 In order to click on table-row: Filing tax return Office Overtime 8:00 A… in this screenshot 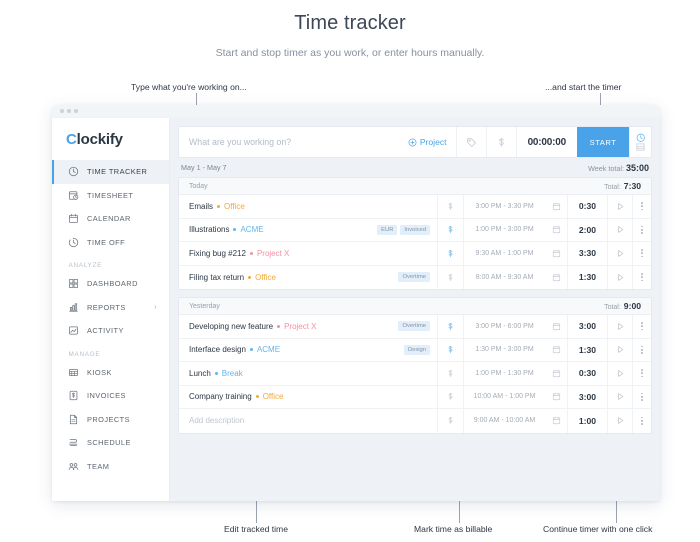, I will do `click(415, 277)`.